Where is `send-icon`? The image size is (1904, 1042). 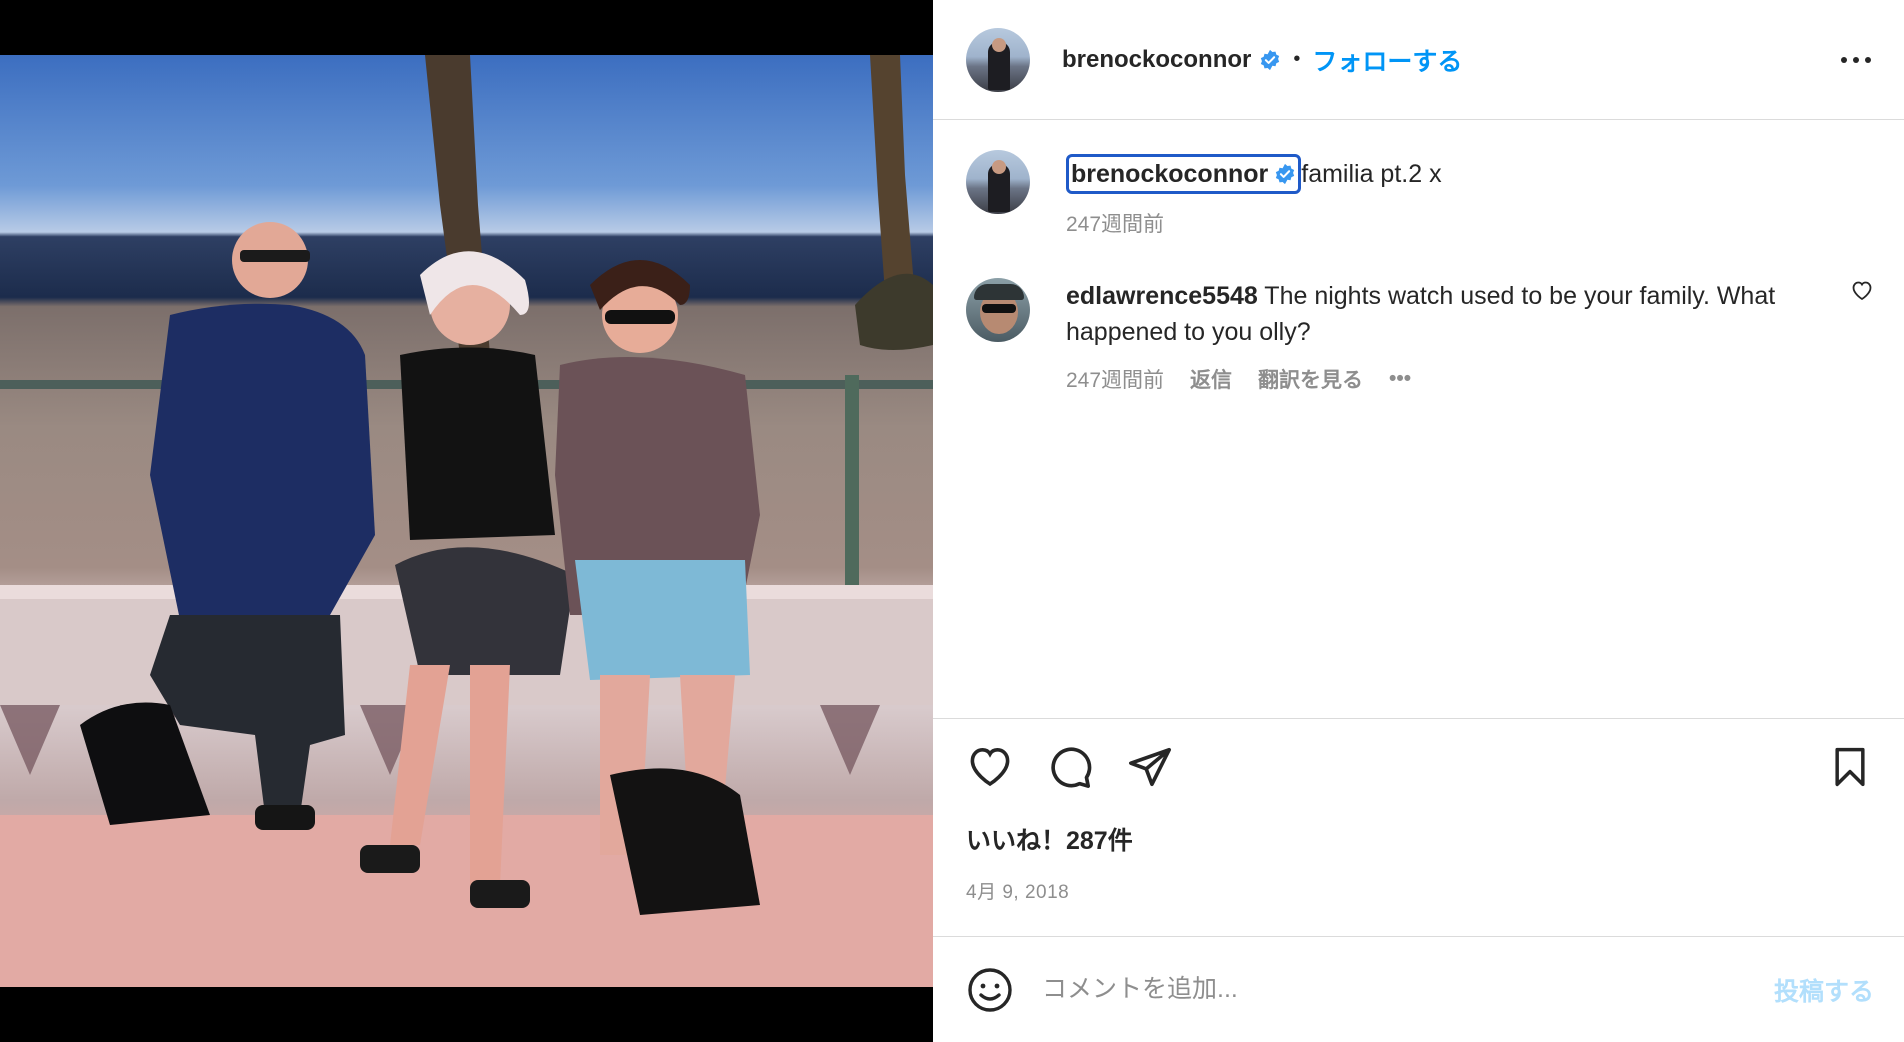 send-icon is located at coordinates (1150, 767).